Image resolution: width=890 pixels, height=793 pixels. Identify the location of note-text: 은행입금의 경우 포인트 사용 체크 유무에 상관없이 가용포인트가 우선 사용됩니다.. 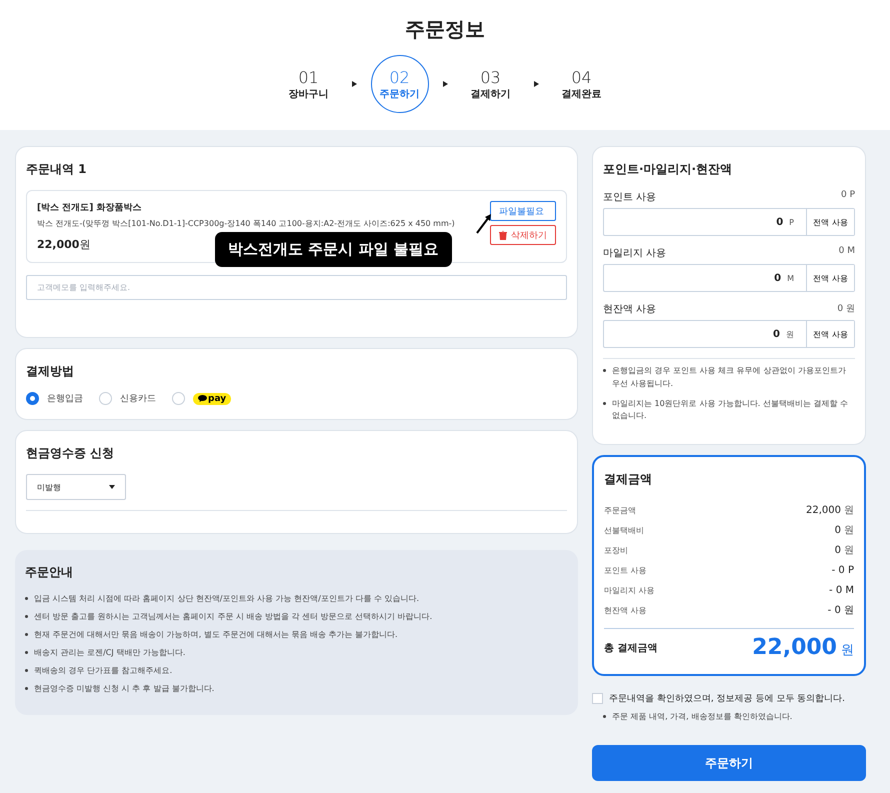
(729, 377).